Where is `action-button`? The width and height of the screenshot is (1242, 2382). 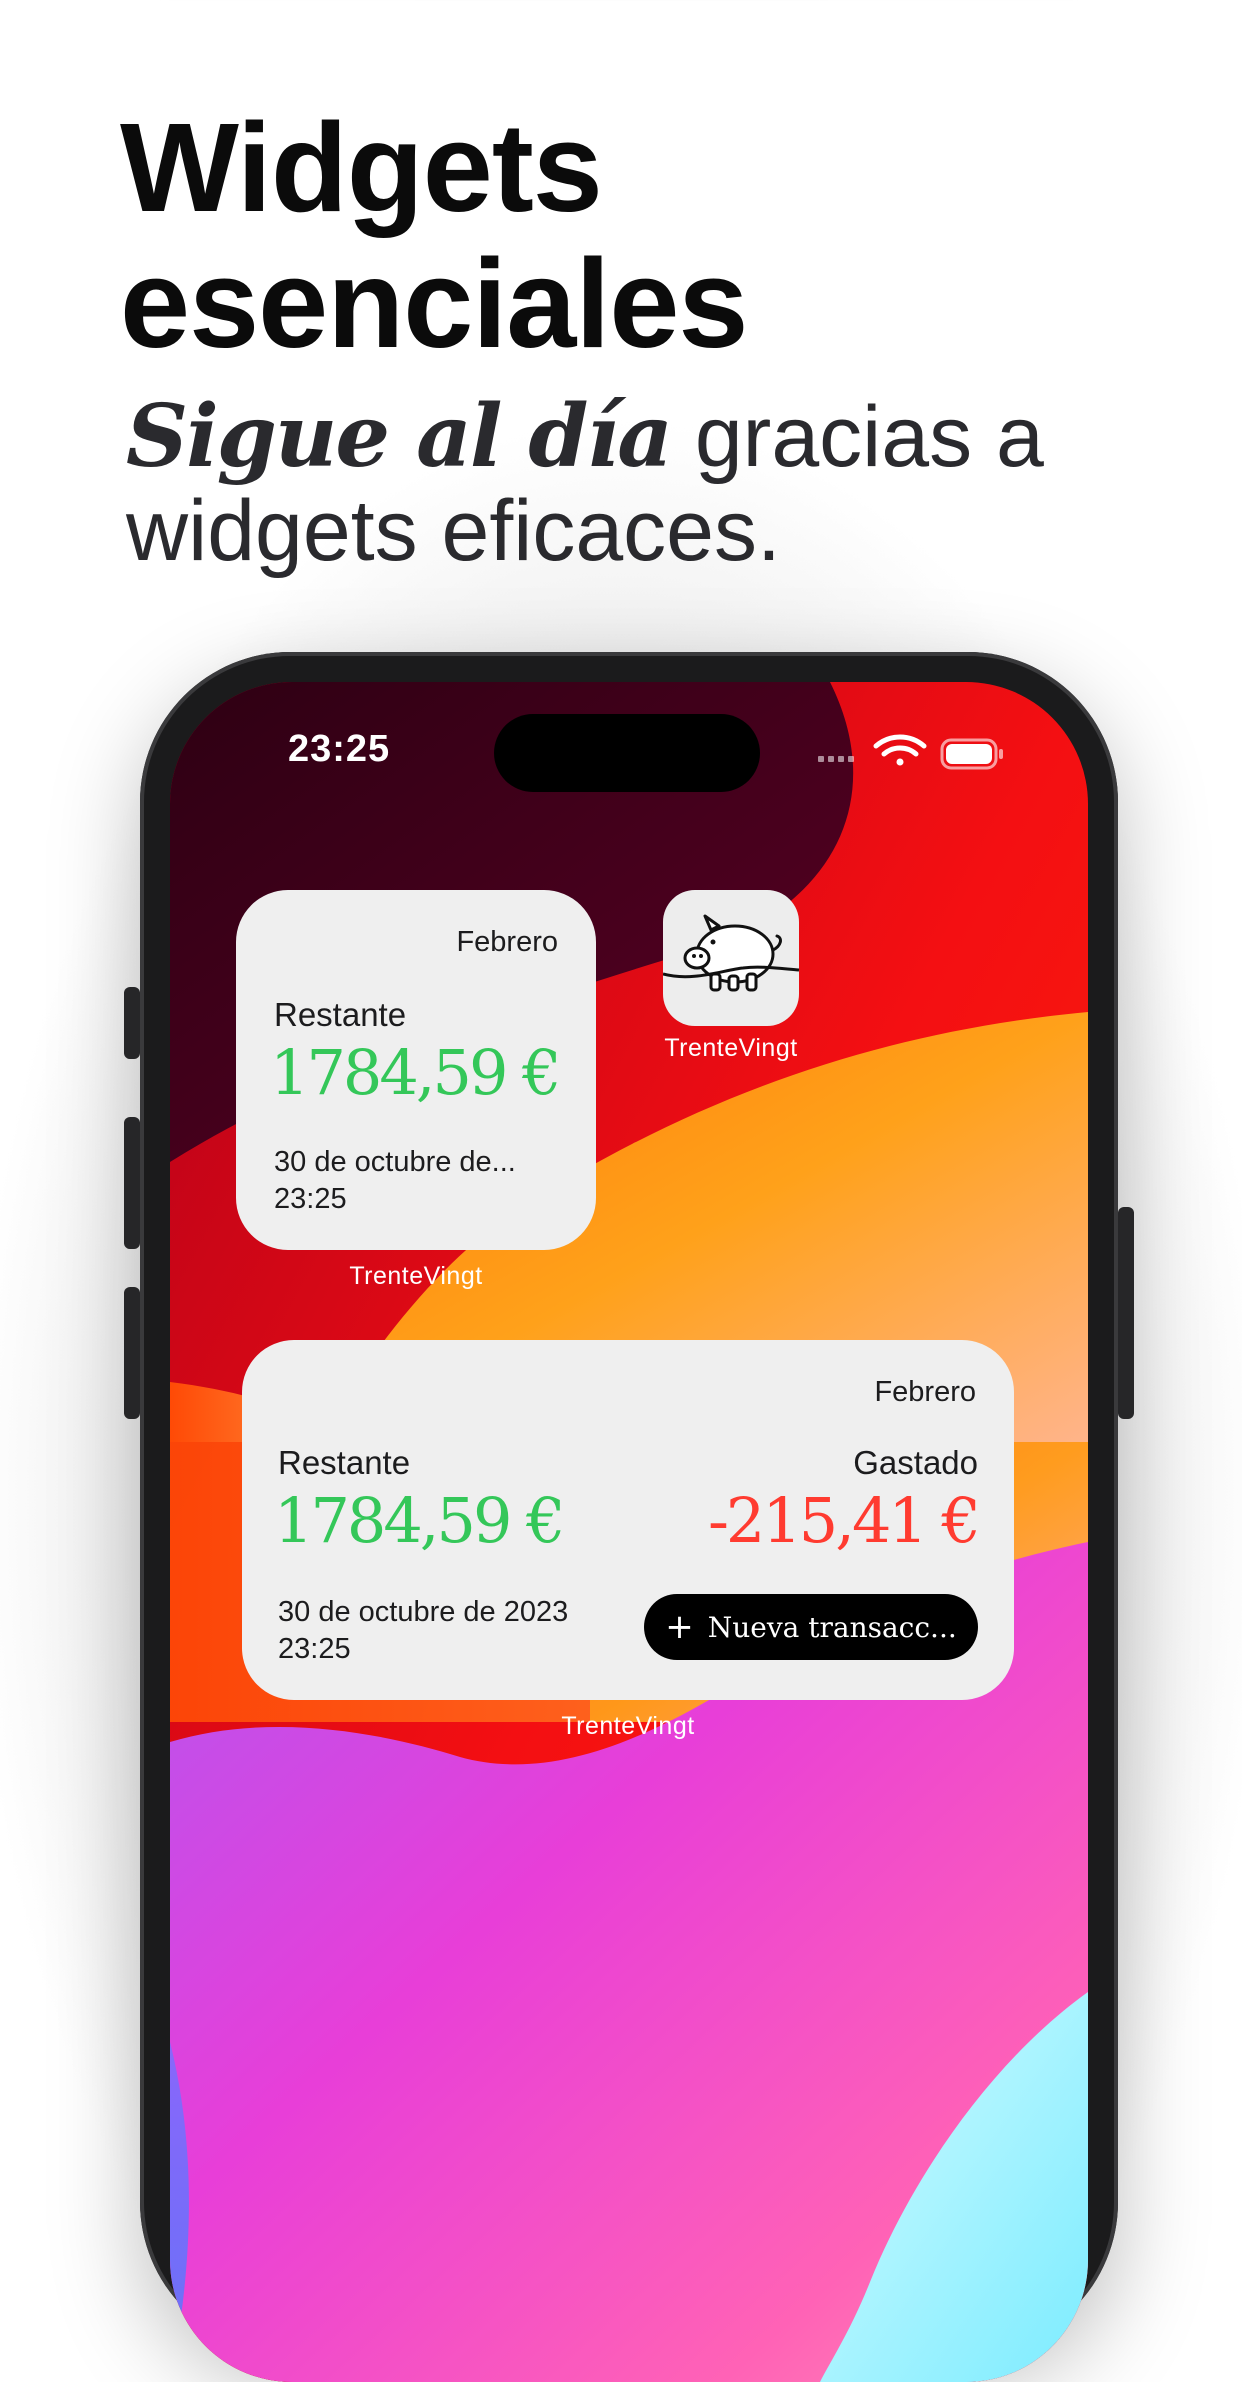 action-button is located at coordinates (132, 1023).